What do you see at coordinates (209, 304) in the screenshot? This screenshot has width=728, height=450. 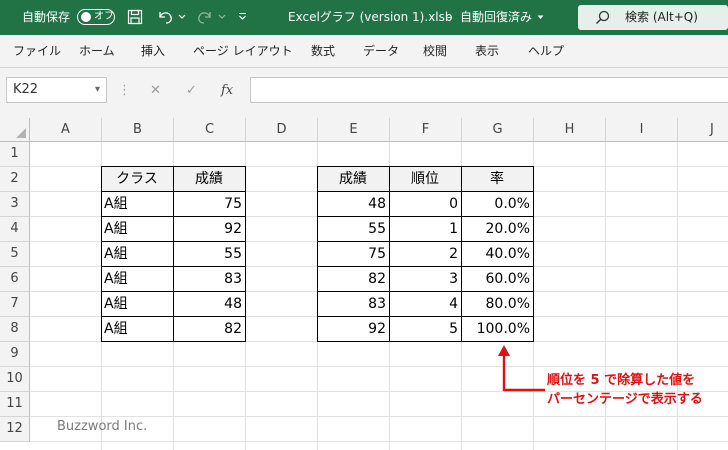 I see `table1-cell: 48` at bounding box center [209, 304].